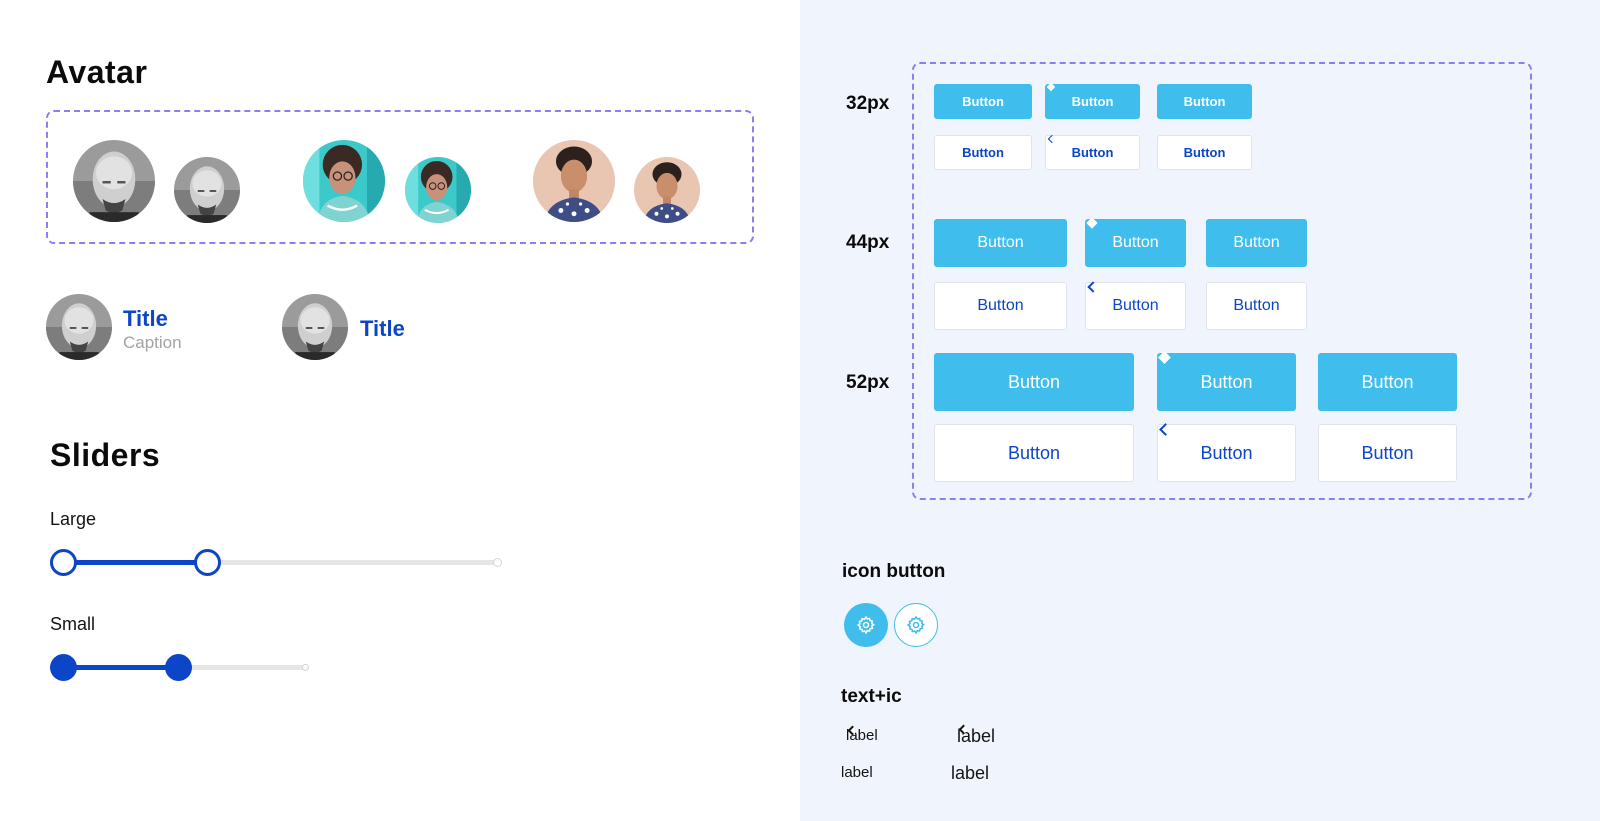 The width and height of the screenshot is (1600, 821). What do you see at coordinates (868, 103) in the screenshot?
I see `size-label-32: 32px` at bounding box center [868, 103].